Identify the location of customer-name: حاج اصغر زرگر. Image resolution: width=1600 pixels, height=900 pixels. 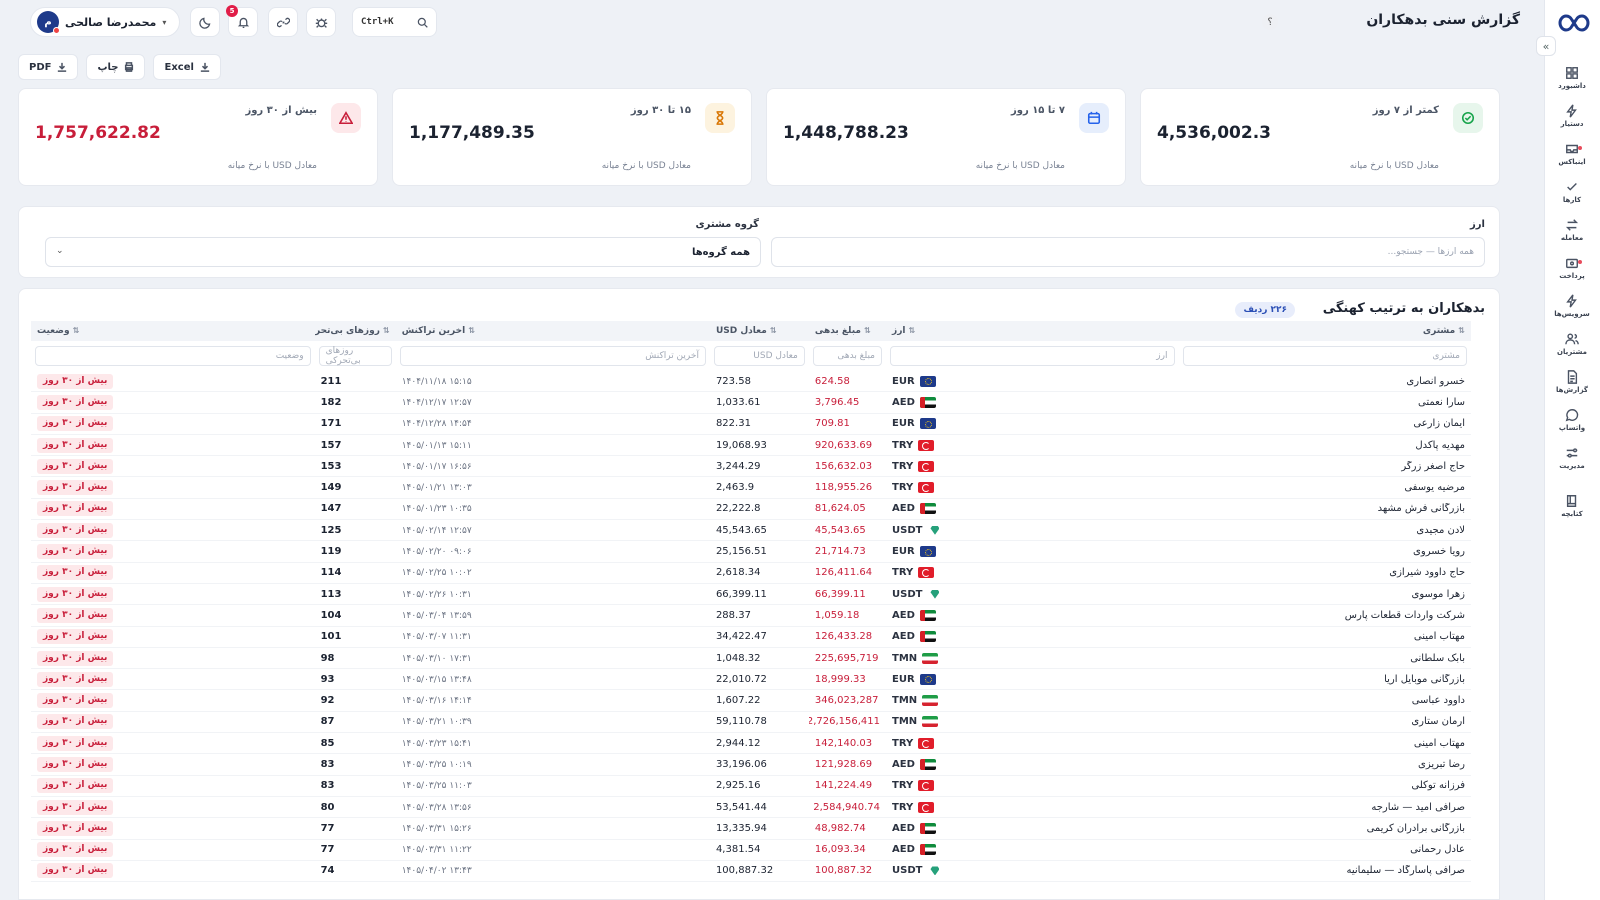
(1433, 466).